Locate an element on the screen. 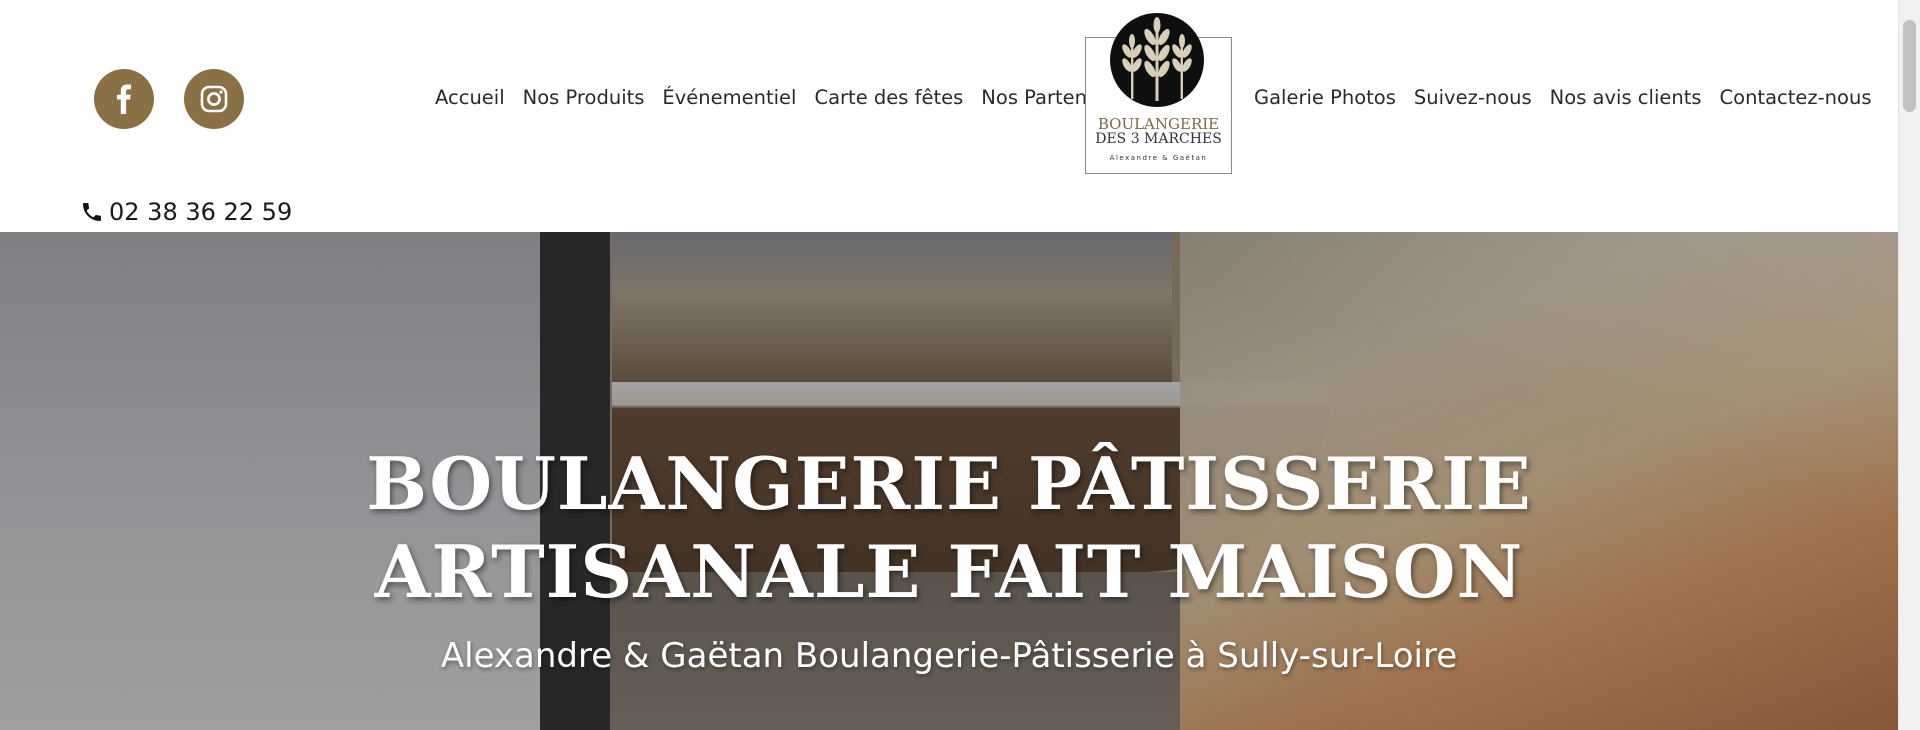 This screenshot has height=730, width=1920. instagram-icon is located at coordinates (214, 99).